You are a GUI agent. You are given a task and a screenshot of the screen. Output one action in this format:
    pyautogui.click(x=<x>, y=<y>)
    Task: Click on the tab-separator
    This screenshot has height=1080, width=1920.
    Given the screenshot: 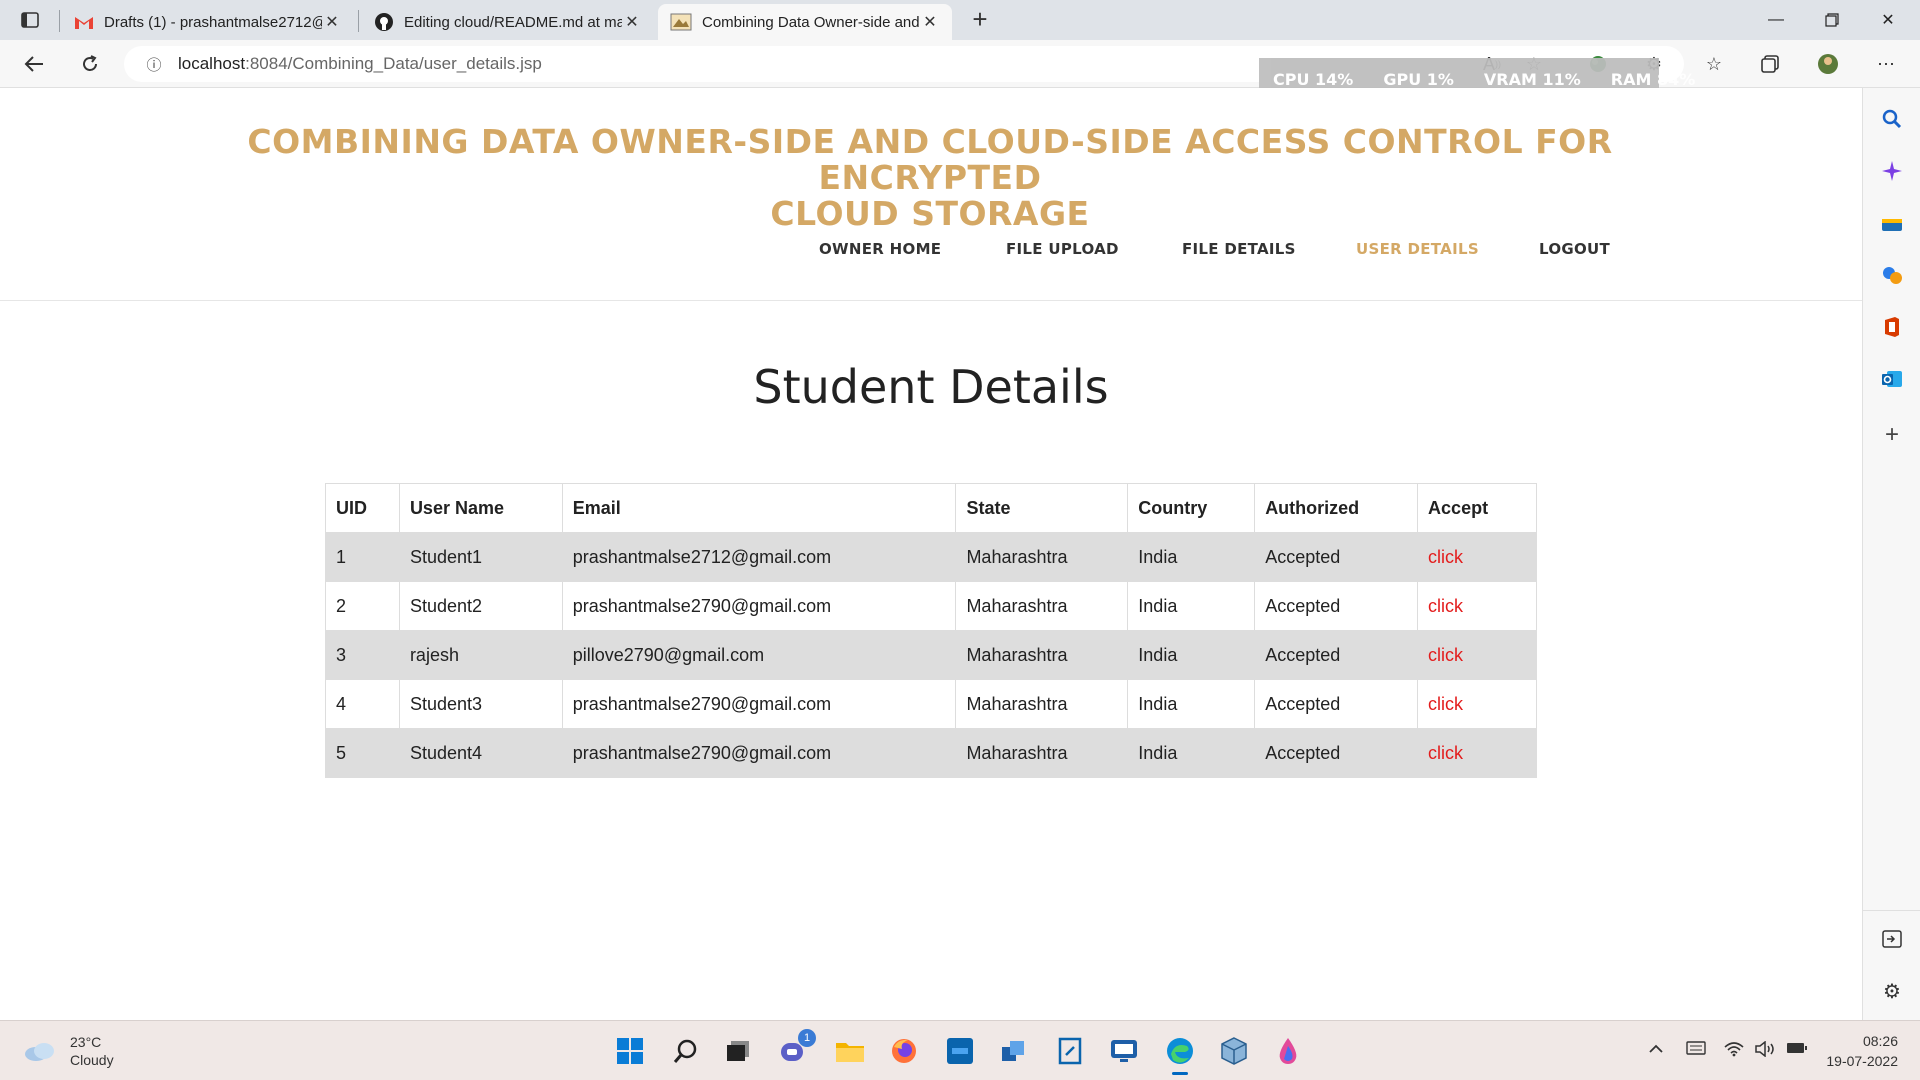 What is the action you would take?
    pyautogui.click(x=59, y=21)
    